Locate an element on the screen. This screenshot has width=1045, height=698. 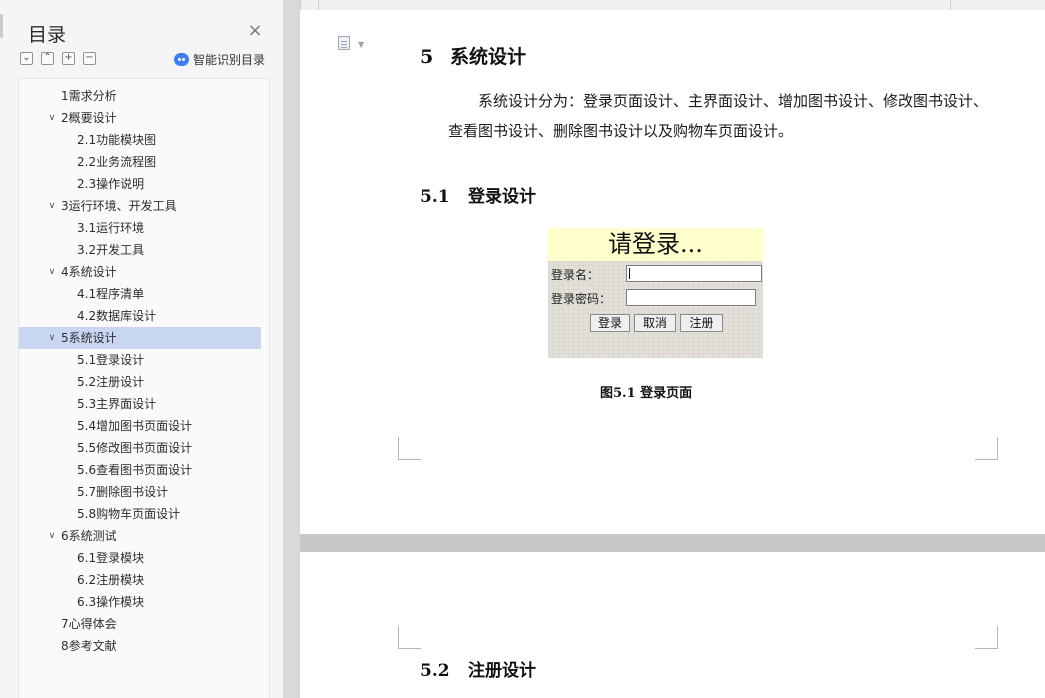
toc-item: 4.2数据库设计 is located at coordinates (140, 316).